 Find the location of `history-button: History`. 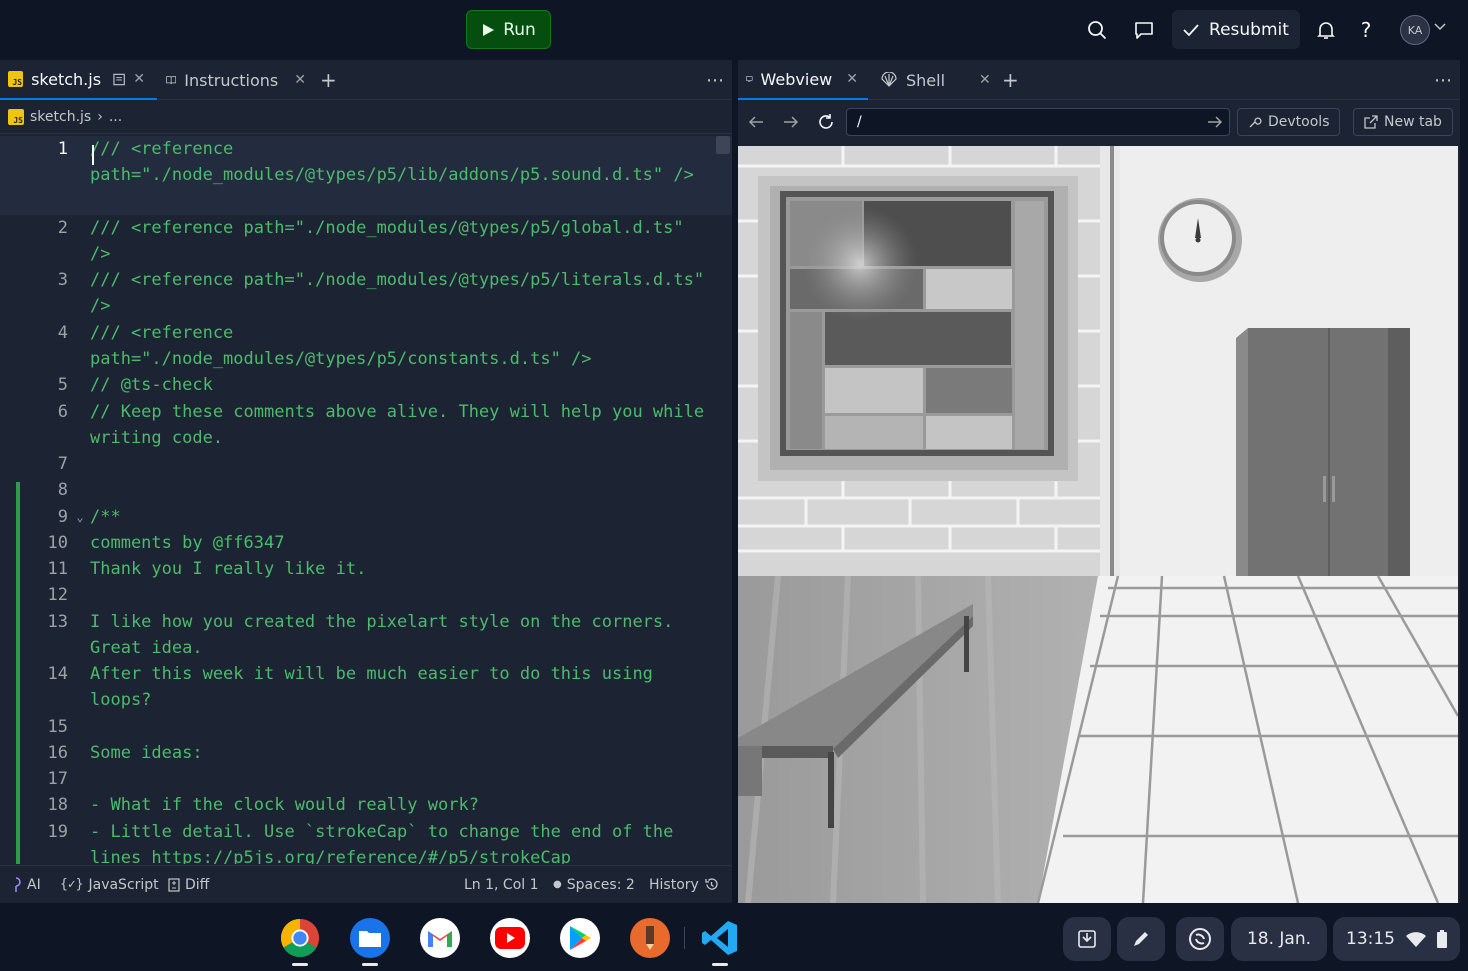

history-button: History is located at coordinates (684, 885).